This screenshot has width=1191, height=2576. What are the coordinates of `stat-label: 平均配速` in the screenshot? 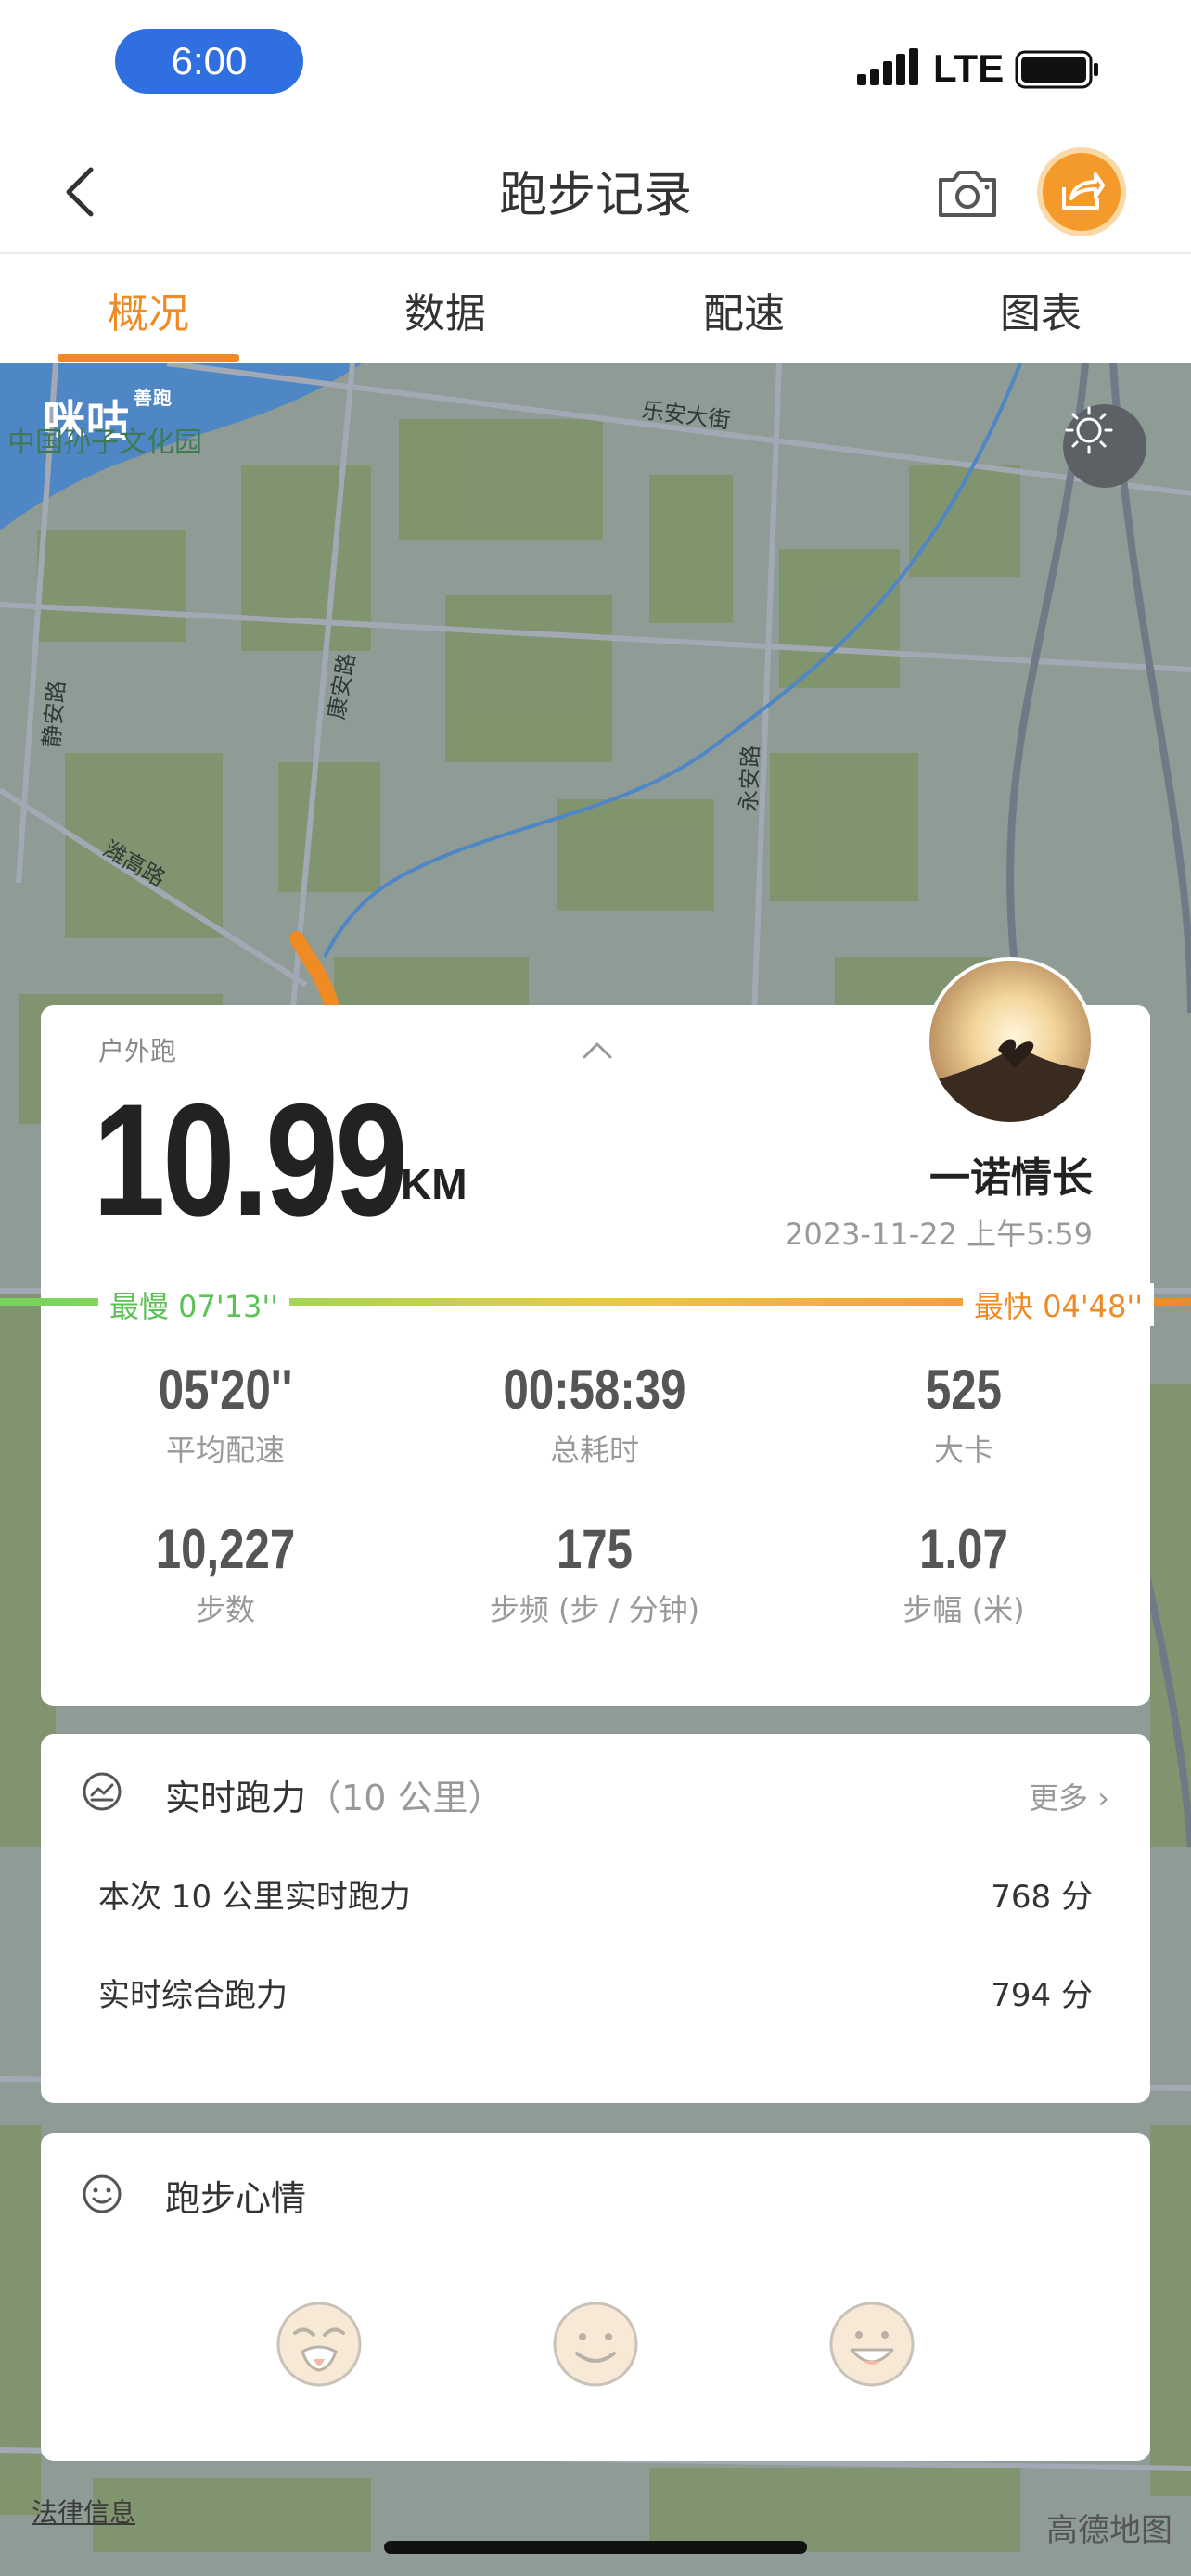 It's located at (225, 1451).